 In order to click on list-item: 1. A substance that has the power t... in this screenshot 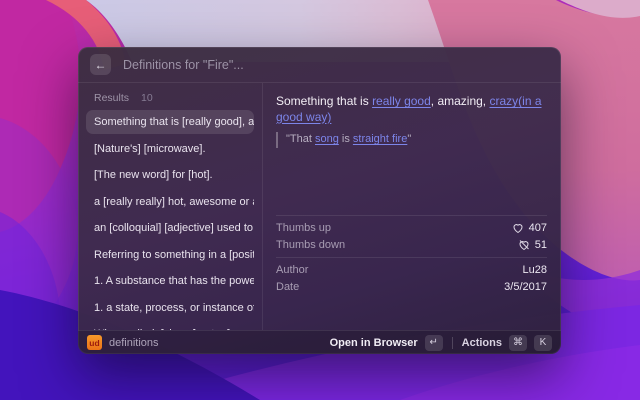, I will do `click(170, 281)`.